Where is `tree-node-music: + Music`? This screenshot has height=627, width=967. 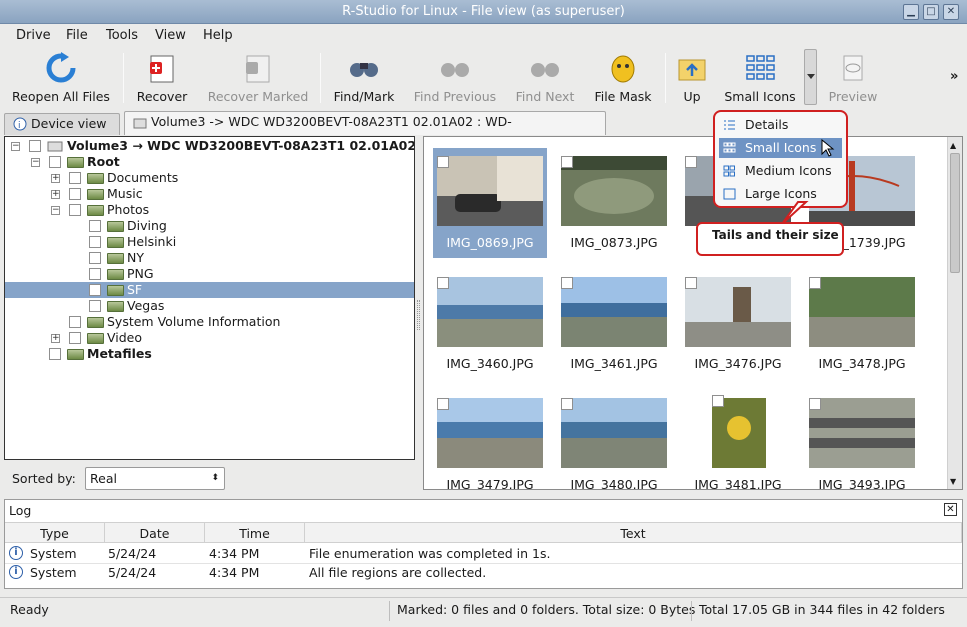 tree-node-music: + Music is located at coordinates (209, 194).